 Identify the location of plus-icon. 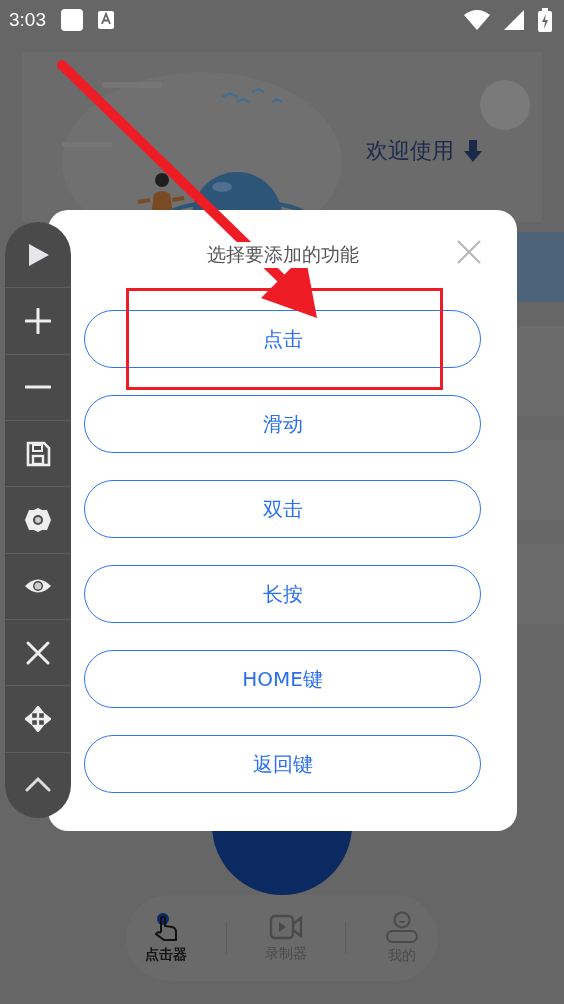
(38, 321).